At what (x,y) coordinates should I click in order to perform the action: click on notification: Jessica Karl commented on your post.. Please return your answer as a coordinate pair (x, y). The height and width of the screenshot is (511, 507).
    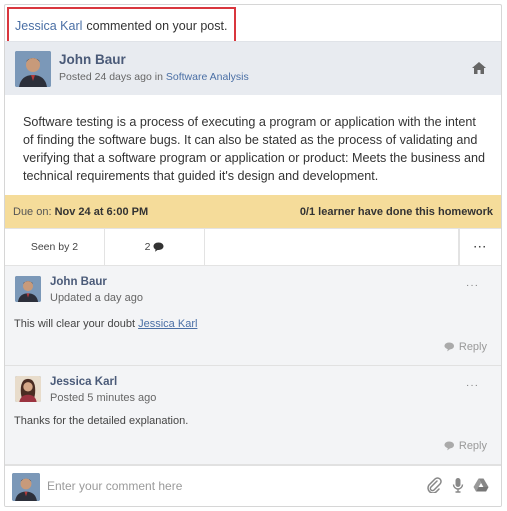
    Looking at the image, I should click on (121, 25).